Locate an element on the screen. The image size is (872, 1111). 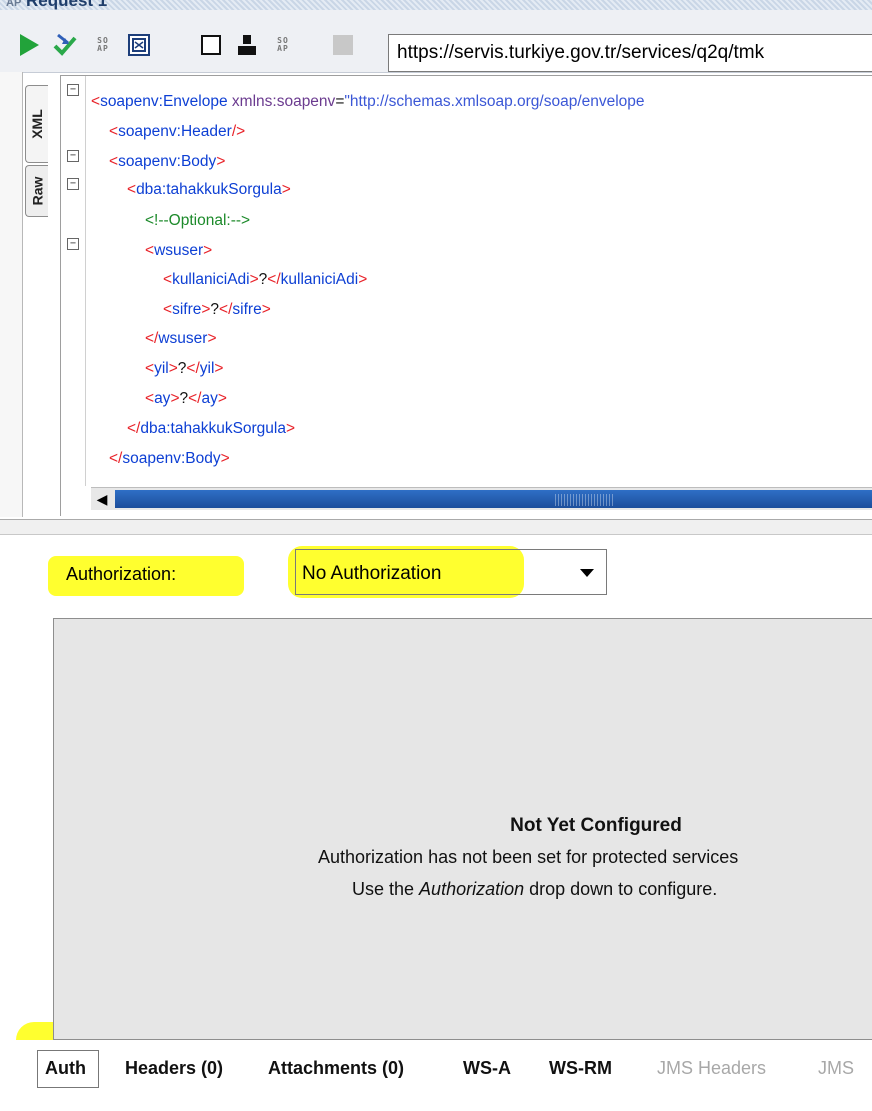
xml-line: <wsuser> is located at coordinates (179, 250).